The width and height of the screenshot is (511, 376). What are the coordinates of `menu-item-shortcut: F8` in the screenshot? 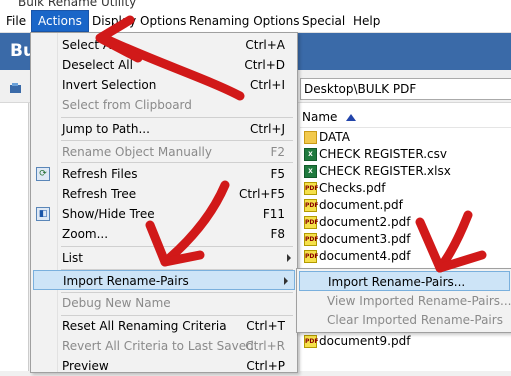 It's located at (277, 234).